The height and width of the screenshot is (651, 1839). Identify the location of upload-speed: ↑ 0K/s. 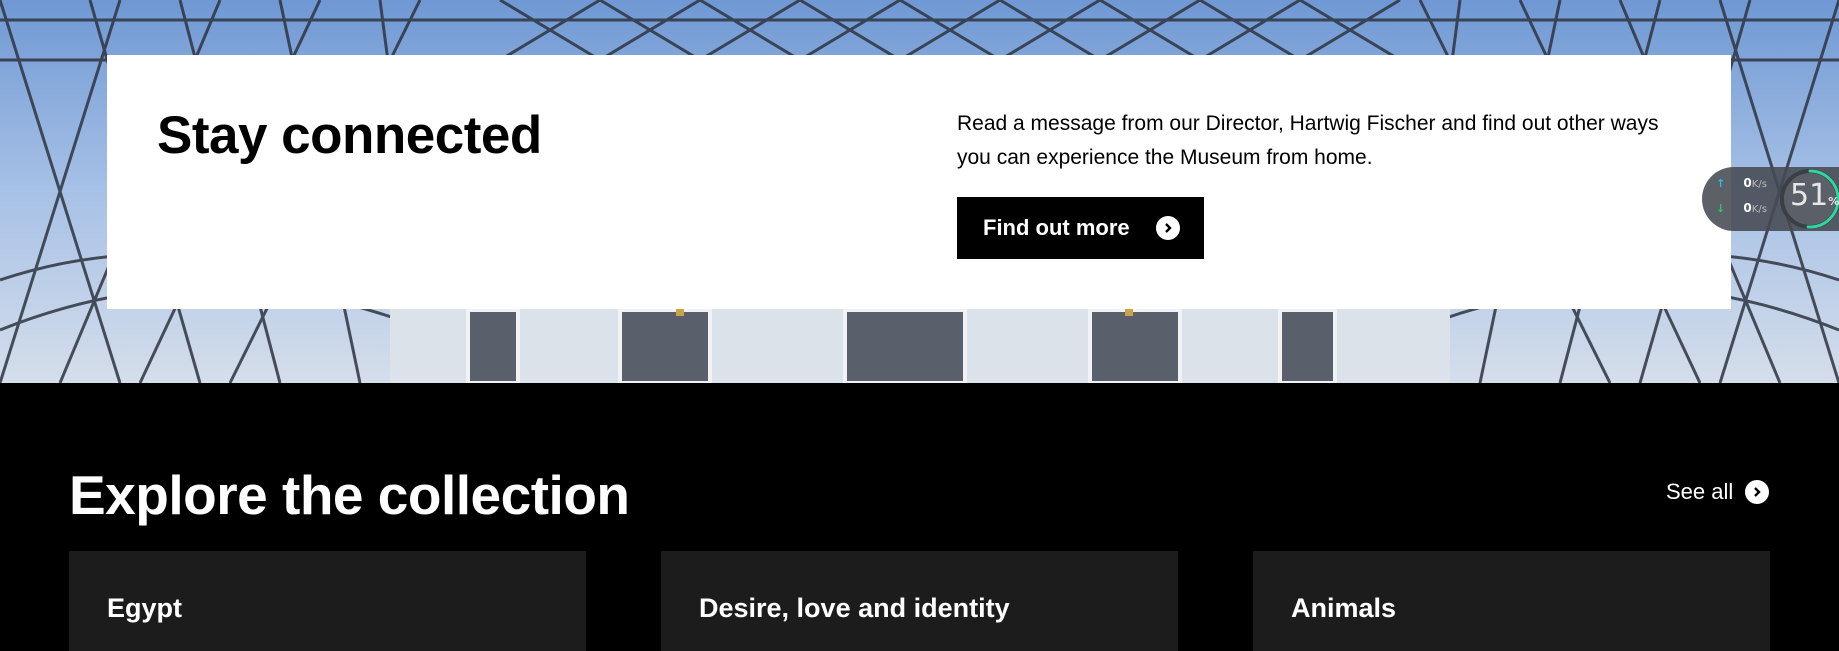
(1741, 183).